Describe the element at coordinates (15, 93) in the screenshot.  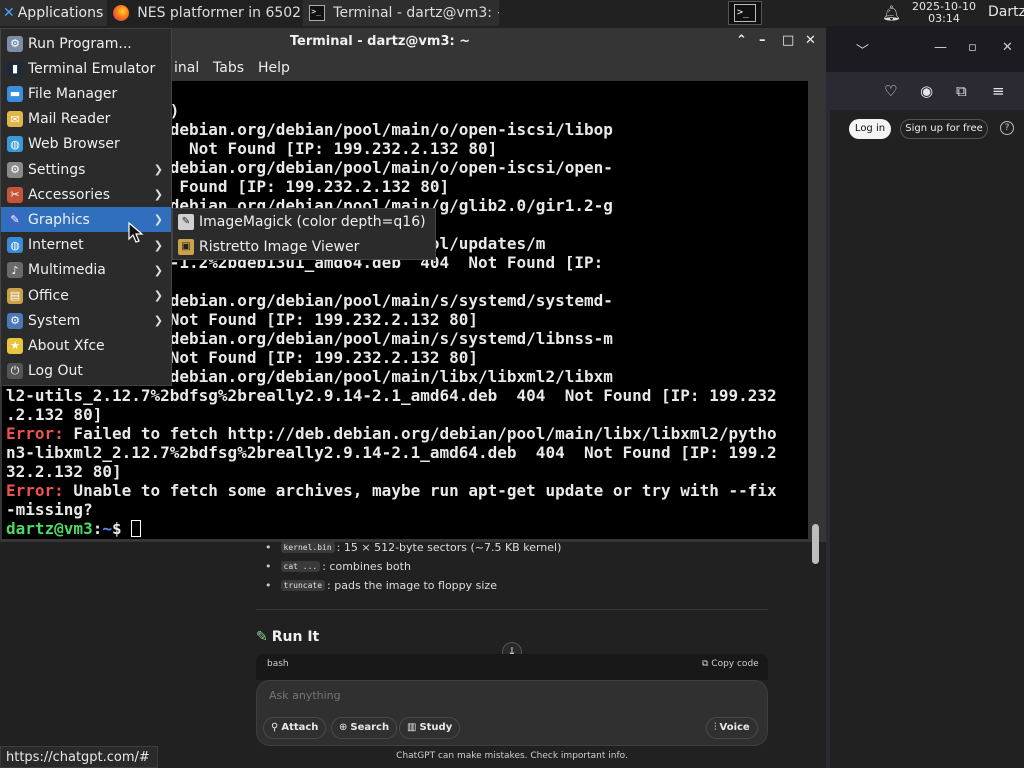
I see `folder-icon: ▬` at that location.